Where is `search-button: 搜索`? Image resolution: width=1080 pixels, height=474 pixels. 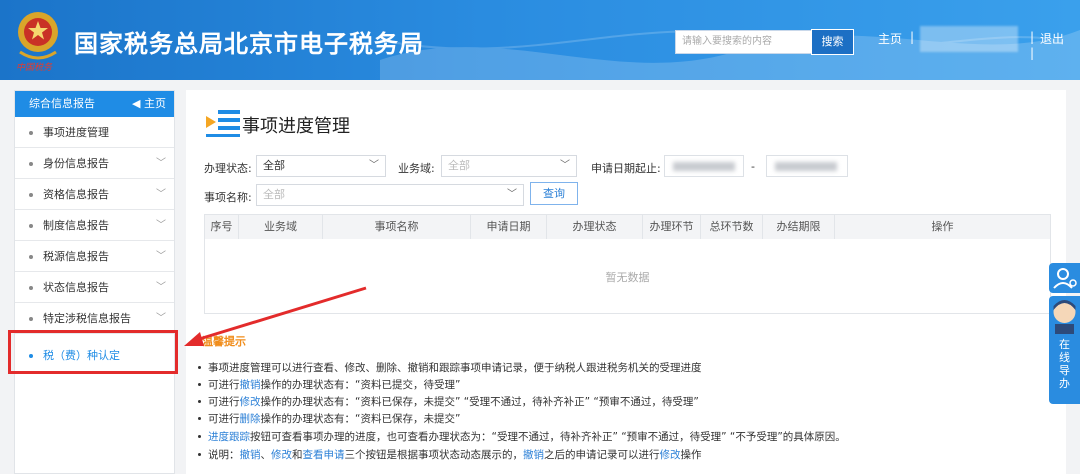 search-button: 搜索 is located at coordinates (832, 42).